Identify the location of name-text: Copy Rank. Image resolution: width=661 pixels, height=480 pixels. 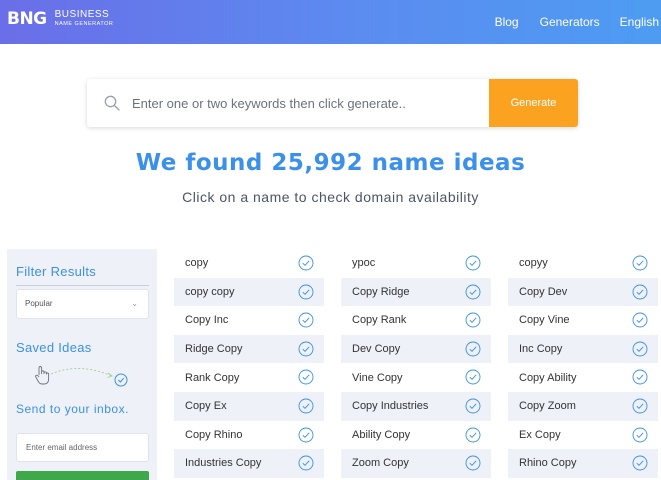
(379, 320).